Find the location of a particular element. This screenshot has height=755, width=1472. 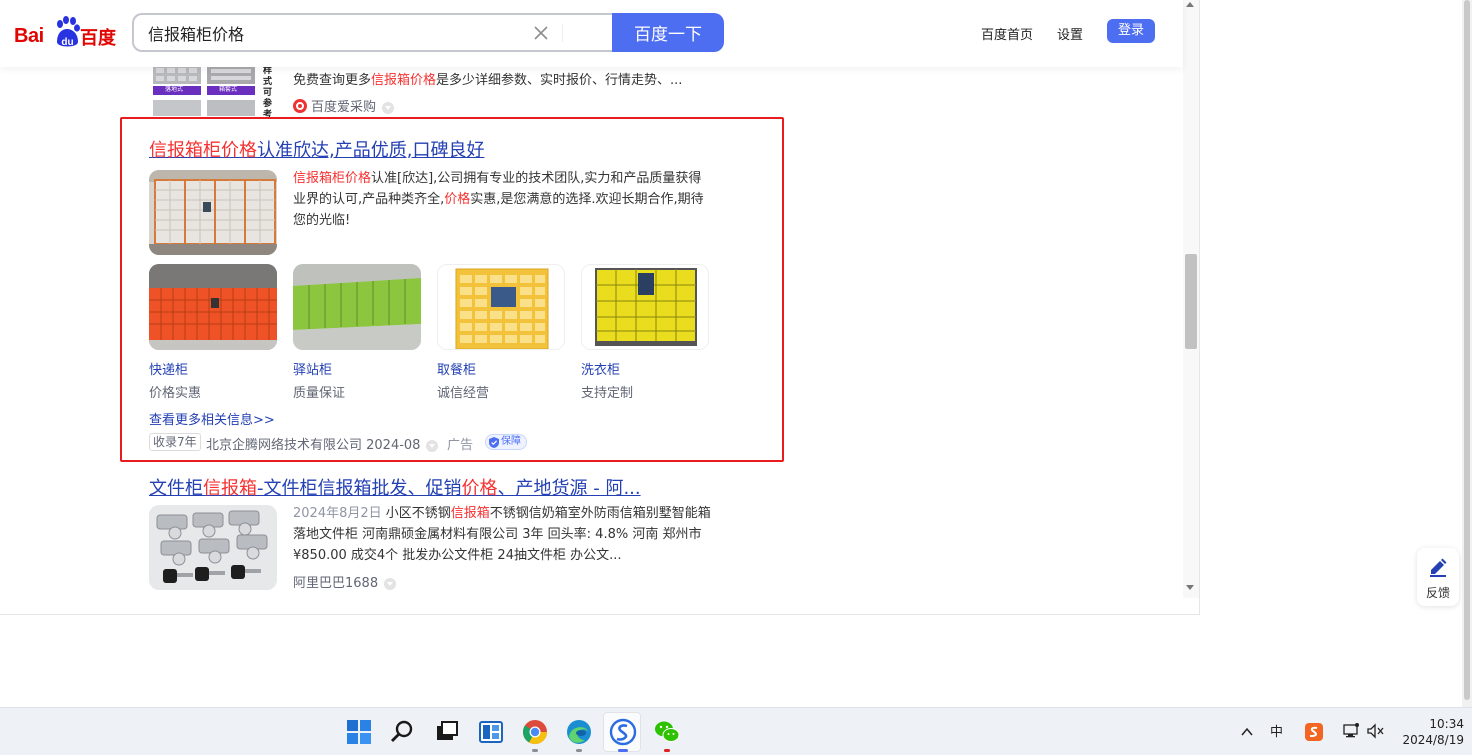

search-box is located at coordinates (373, 32).